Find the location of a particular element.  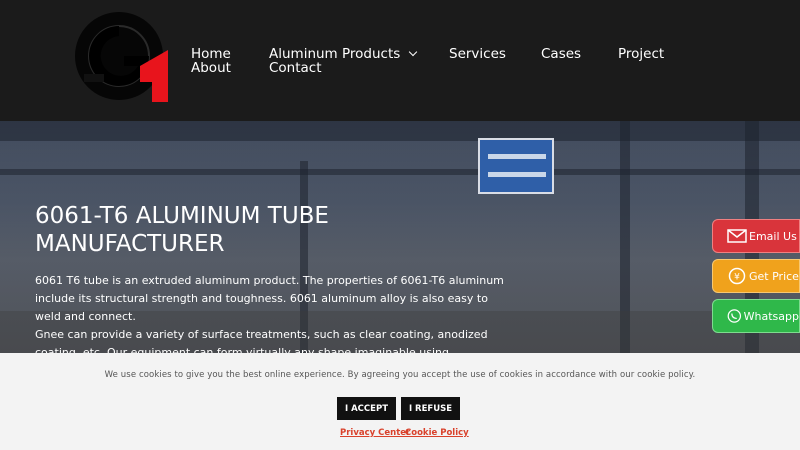

cookie-policy-link: Cookie Policy is located at coordinates (437, 433).